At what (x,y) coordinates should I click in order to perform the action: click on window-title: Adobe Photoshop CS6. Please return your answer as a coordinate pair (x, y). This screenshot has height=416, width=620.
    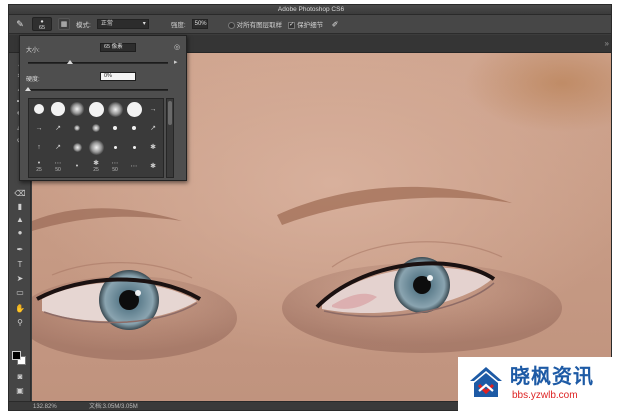
    Looking at the image, I should click on (310, 10).